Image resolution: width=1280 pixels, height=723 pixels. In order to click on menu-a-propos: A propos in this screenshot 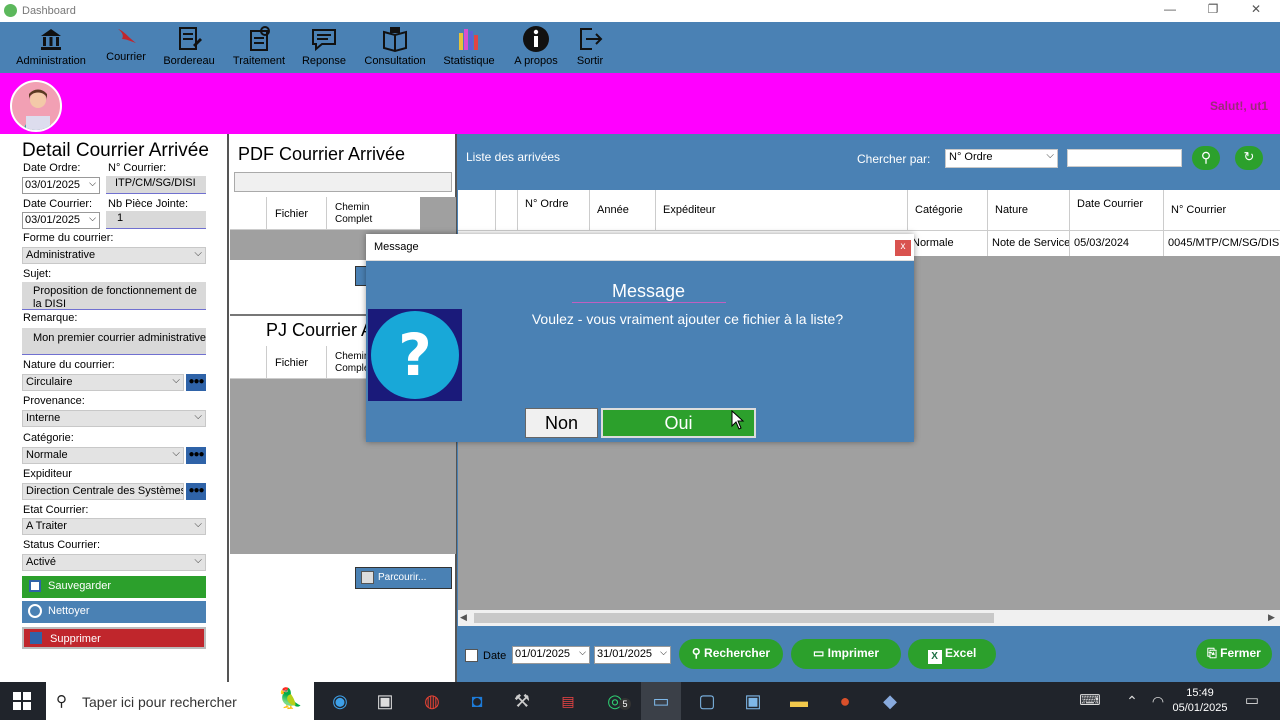, I will do `click(536, 48)`.